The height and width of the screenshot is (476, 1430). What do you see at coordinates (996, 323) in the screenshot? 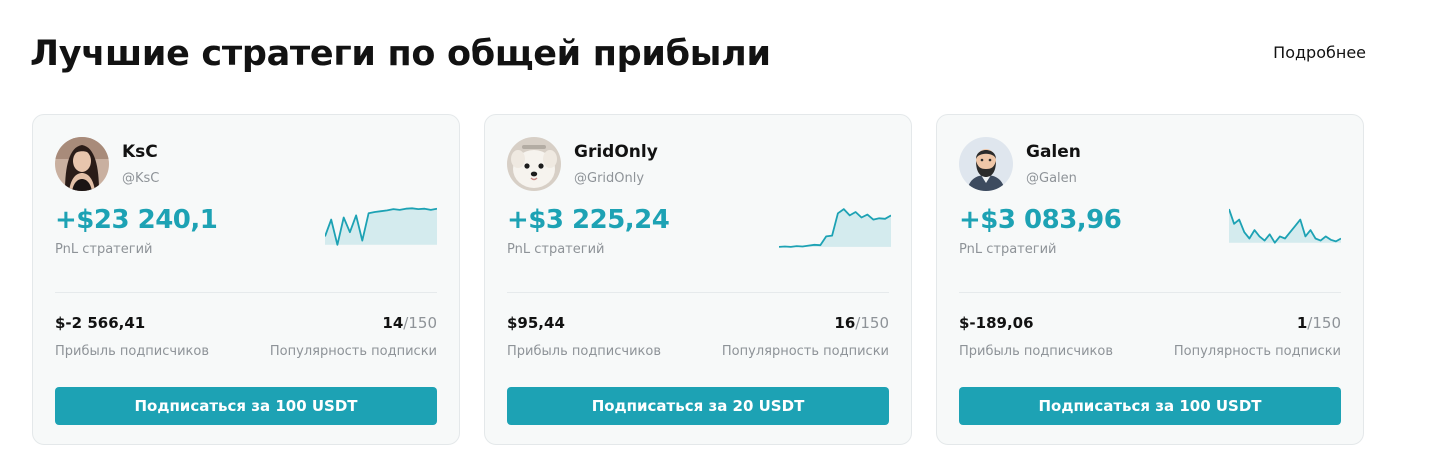
I see `subscriber-profit-value: $-189,06` at bounding box center [996, 323].